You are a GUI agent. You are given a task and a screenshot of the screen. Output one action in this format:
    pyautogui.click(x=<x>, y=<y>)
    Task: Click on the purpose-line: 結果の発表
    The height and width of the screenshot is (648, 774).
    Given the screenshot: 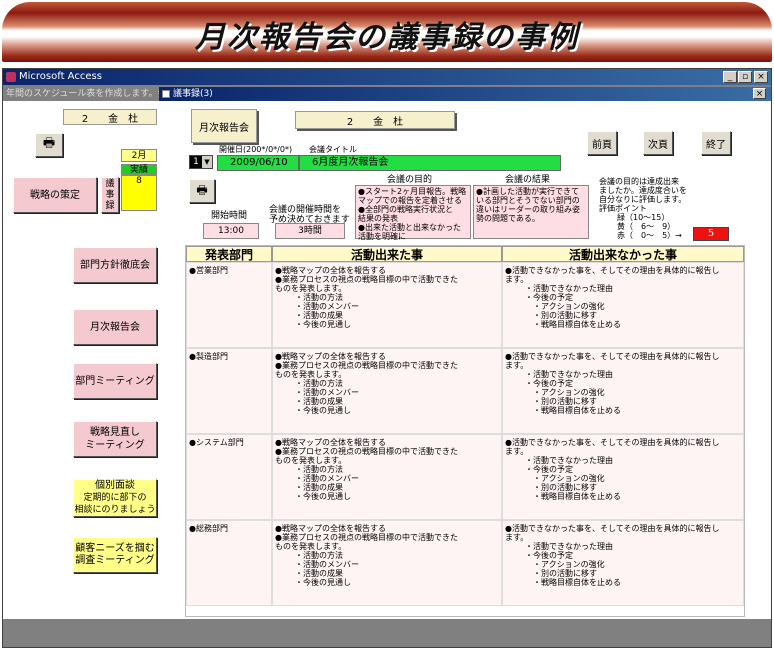 What is the action you would take?
    pyautogui.click(x=378, y=218)
    